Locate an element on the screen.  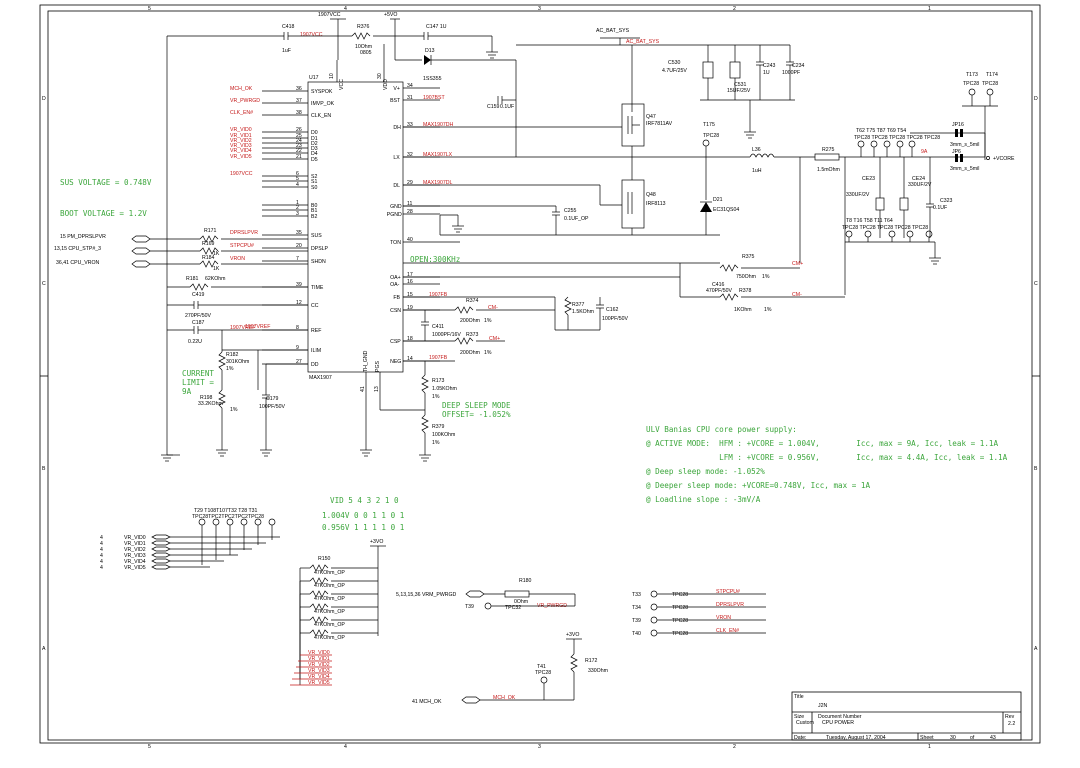
ic-pin-net: VR_PWRGD is located at coordinates (245, 101).